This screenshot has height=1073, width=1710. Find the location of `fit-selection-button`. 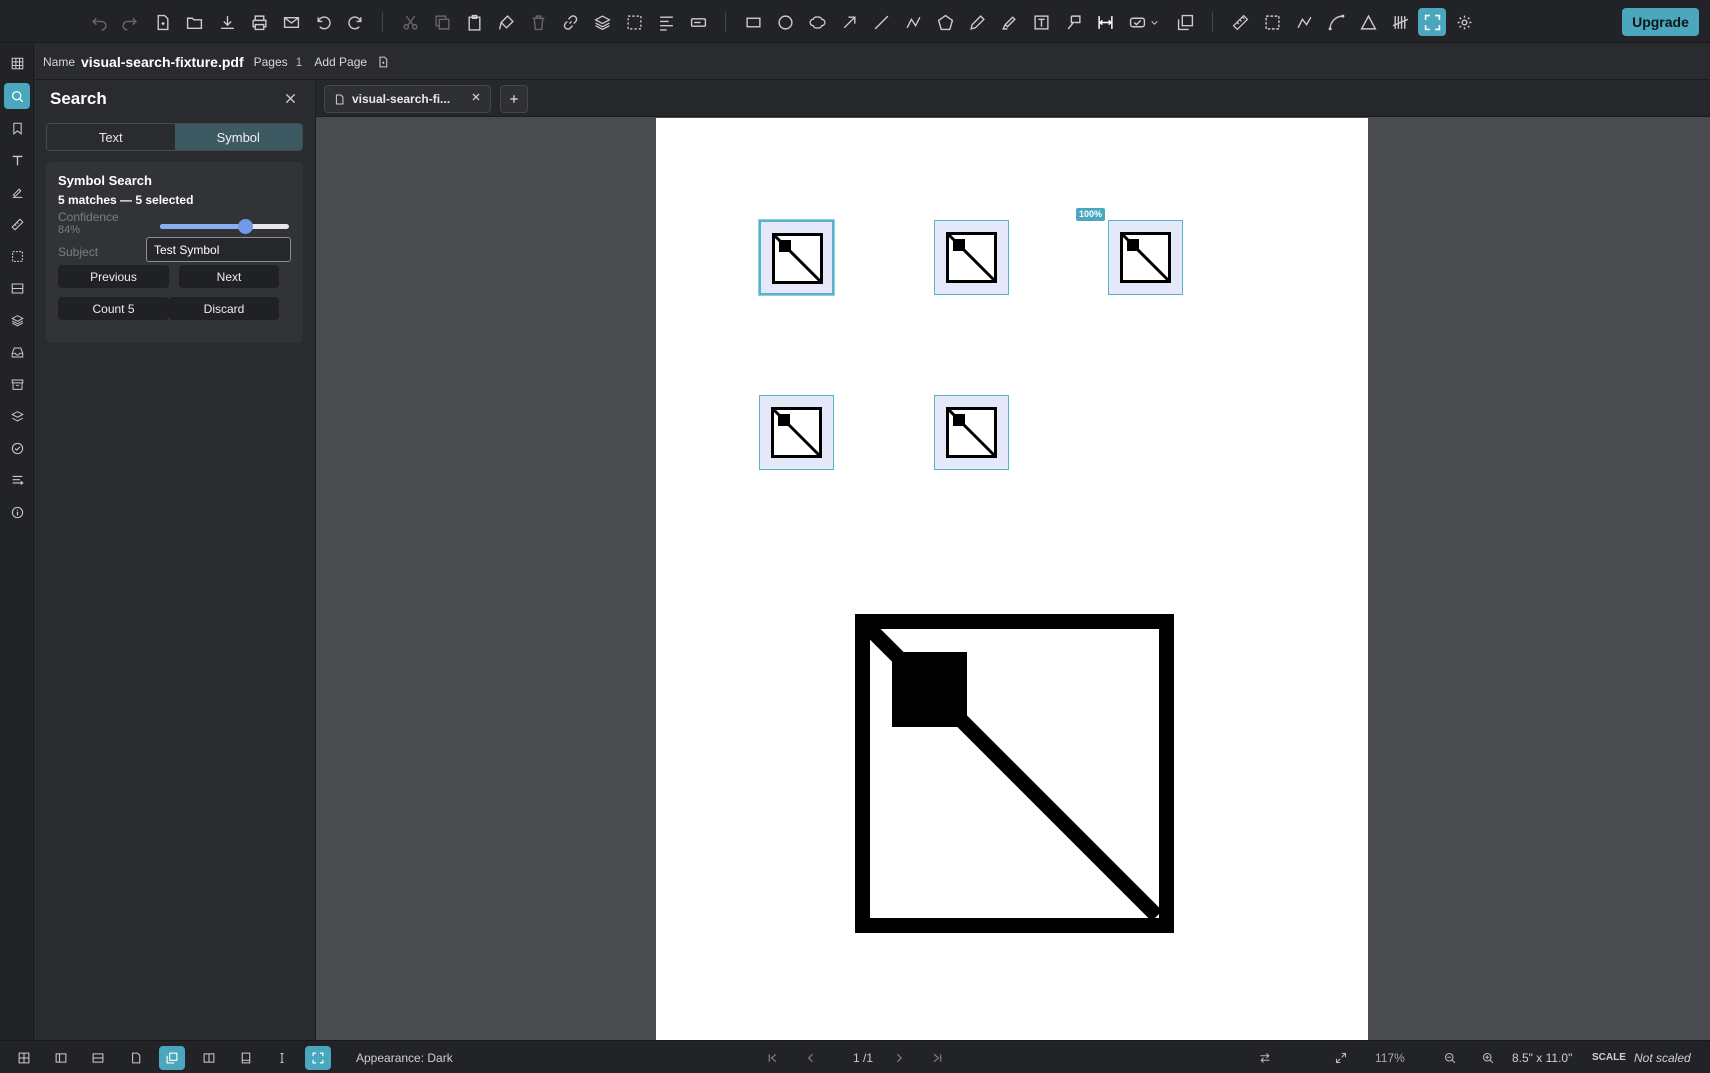

fit-selection-button is located at coordinates (318, 1058).